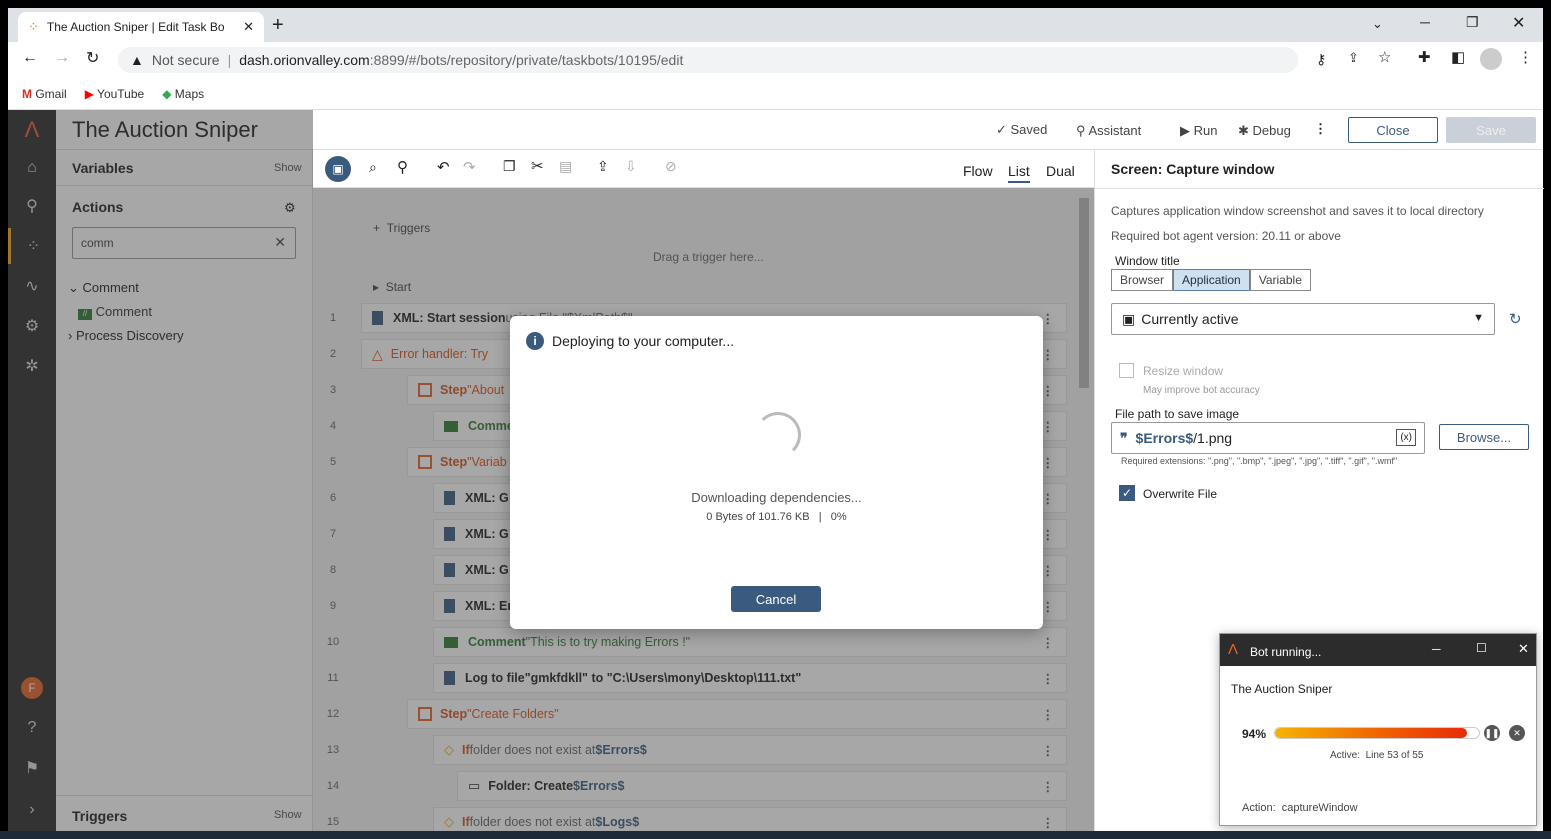  I want to click on maximize-icon: ❐, so click(1472, 22).